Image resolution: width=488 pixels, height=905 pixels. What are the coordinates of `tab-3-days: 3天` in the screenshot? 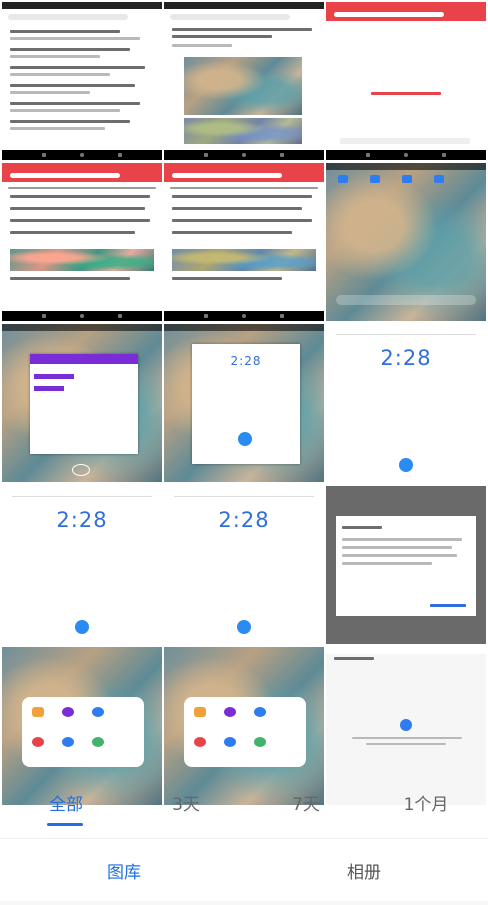 It's located at (186, 802).